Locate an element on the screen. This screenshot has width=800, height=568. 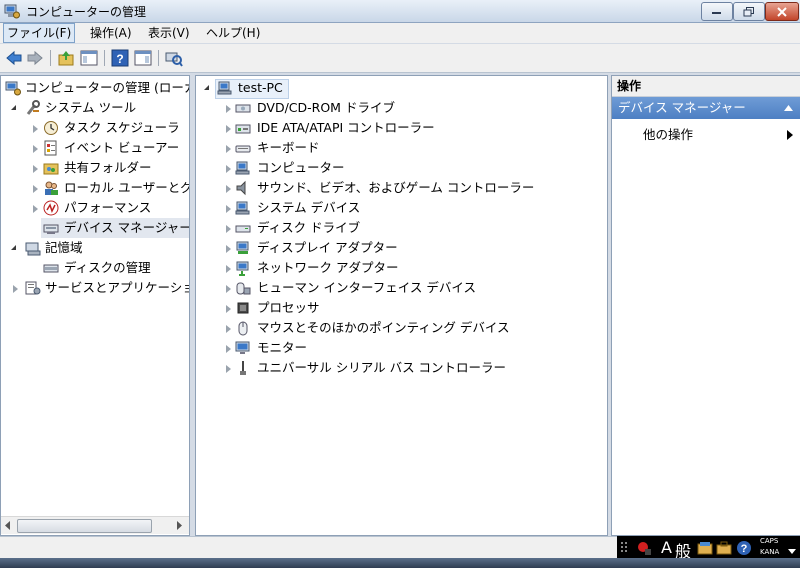
device-category-ide-controller: IDE ATA/ATAPI コントローラー is located at coordinates (401, 128).